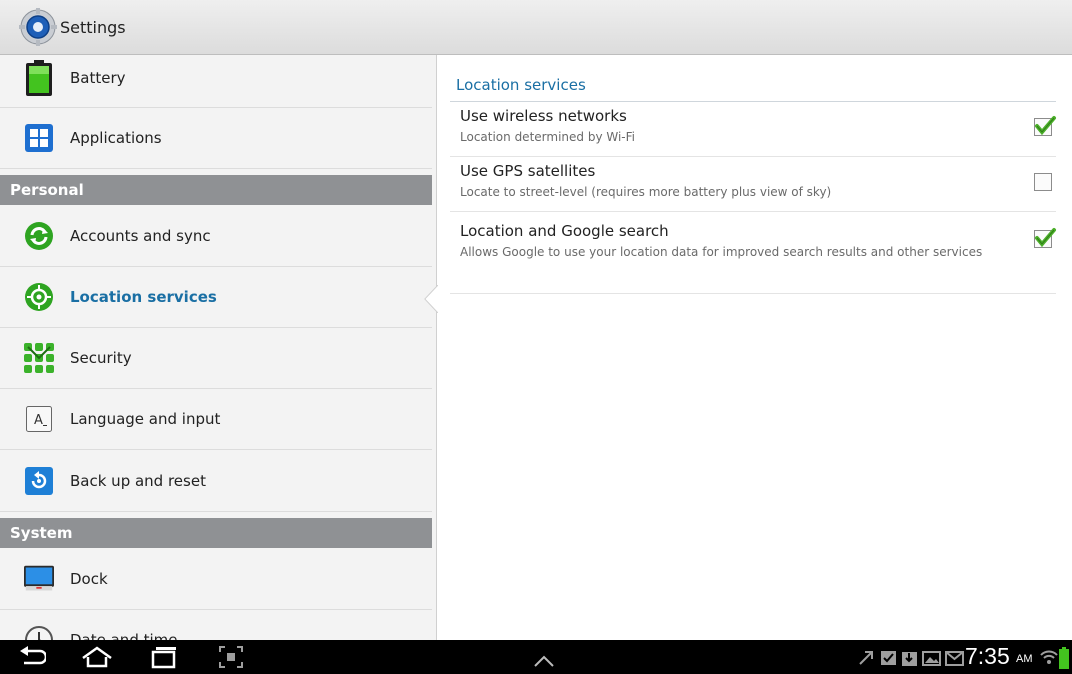 This screenshot has width=1072, height=674. I want to click on sidebar-item-label: Applications, so click(116, 138).